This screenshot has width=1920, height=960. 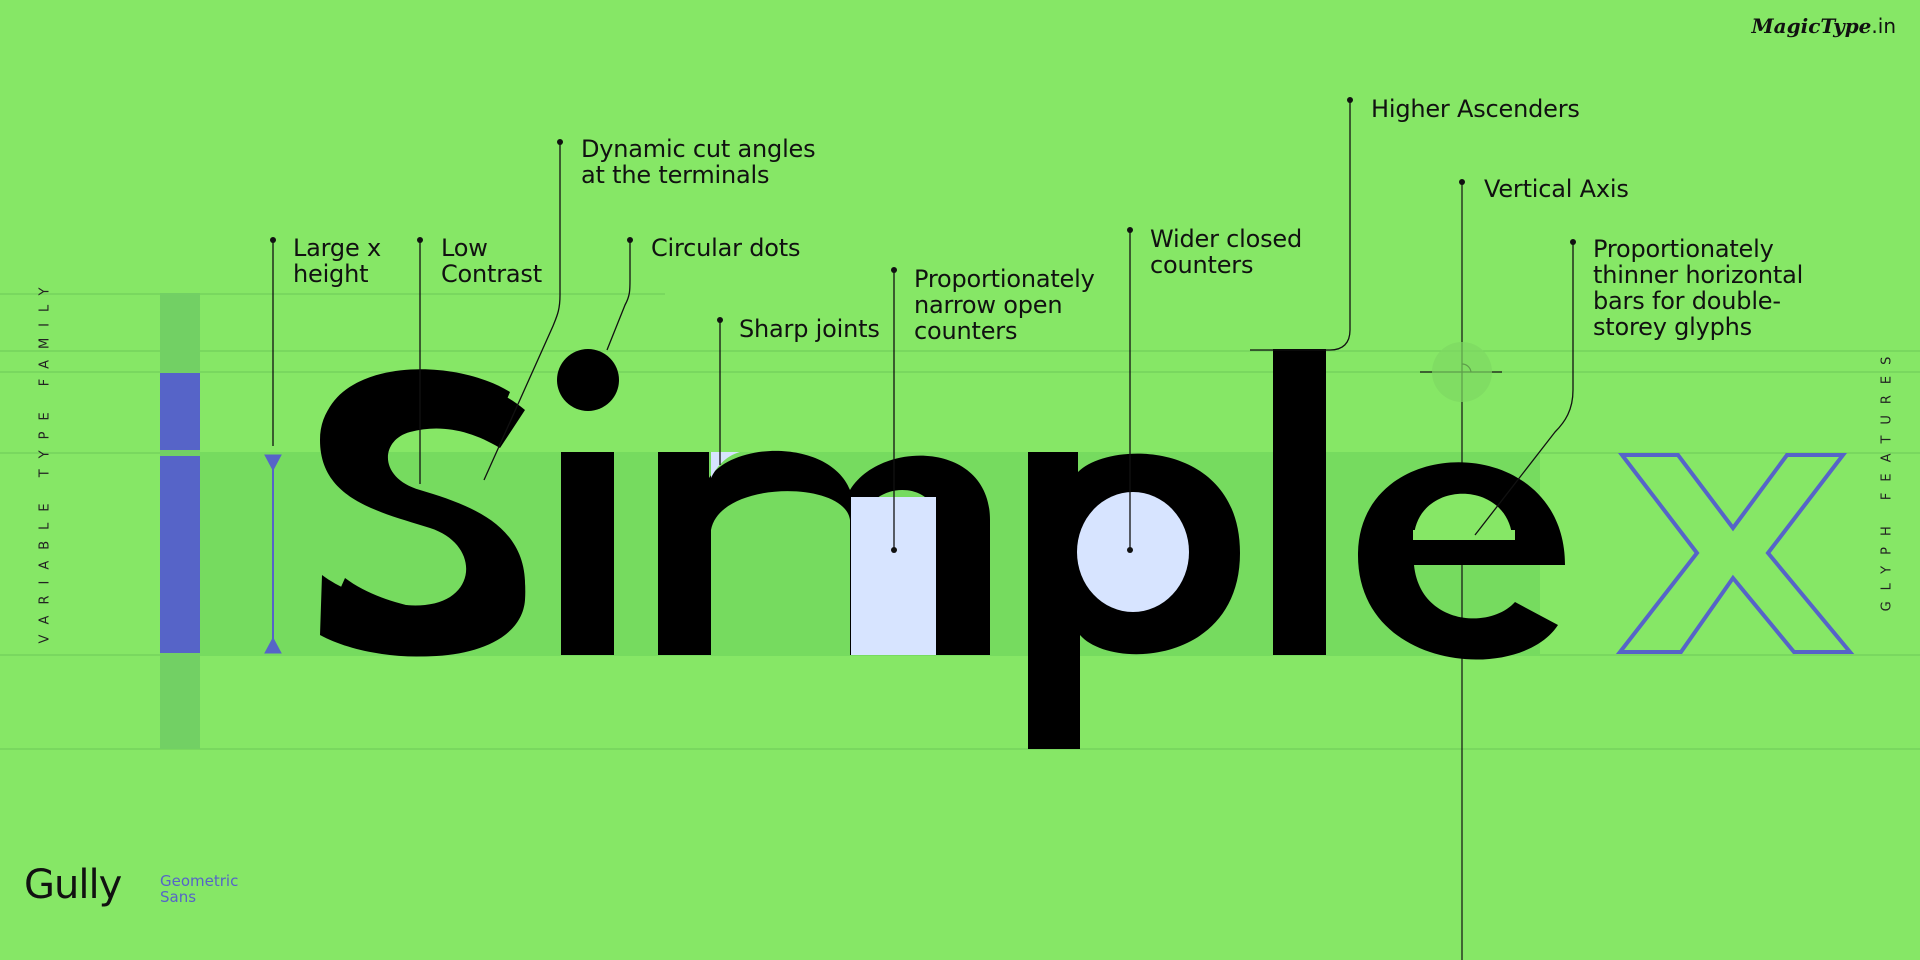 What do you see at coordinates (1226, 252) in the screenshot?
I see `callout-wider-closed-counters: Wider closed counters` at bounding box center [1226, 252].